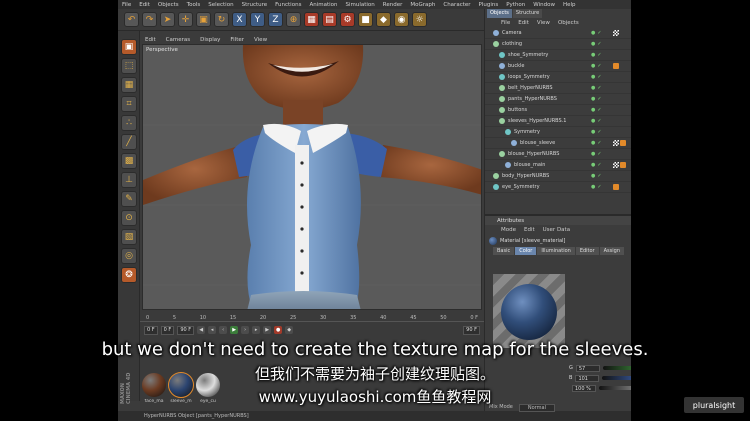  I want to click on menu-item-window: Window, so click(544, 5).